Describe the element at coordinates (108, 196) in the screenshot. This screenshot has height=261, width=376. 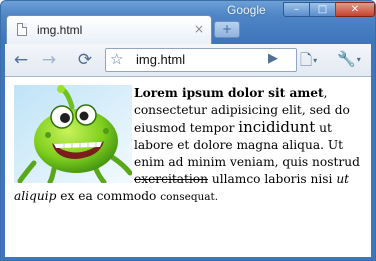
I see `body-text-4: ex ea commodo` at that location.